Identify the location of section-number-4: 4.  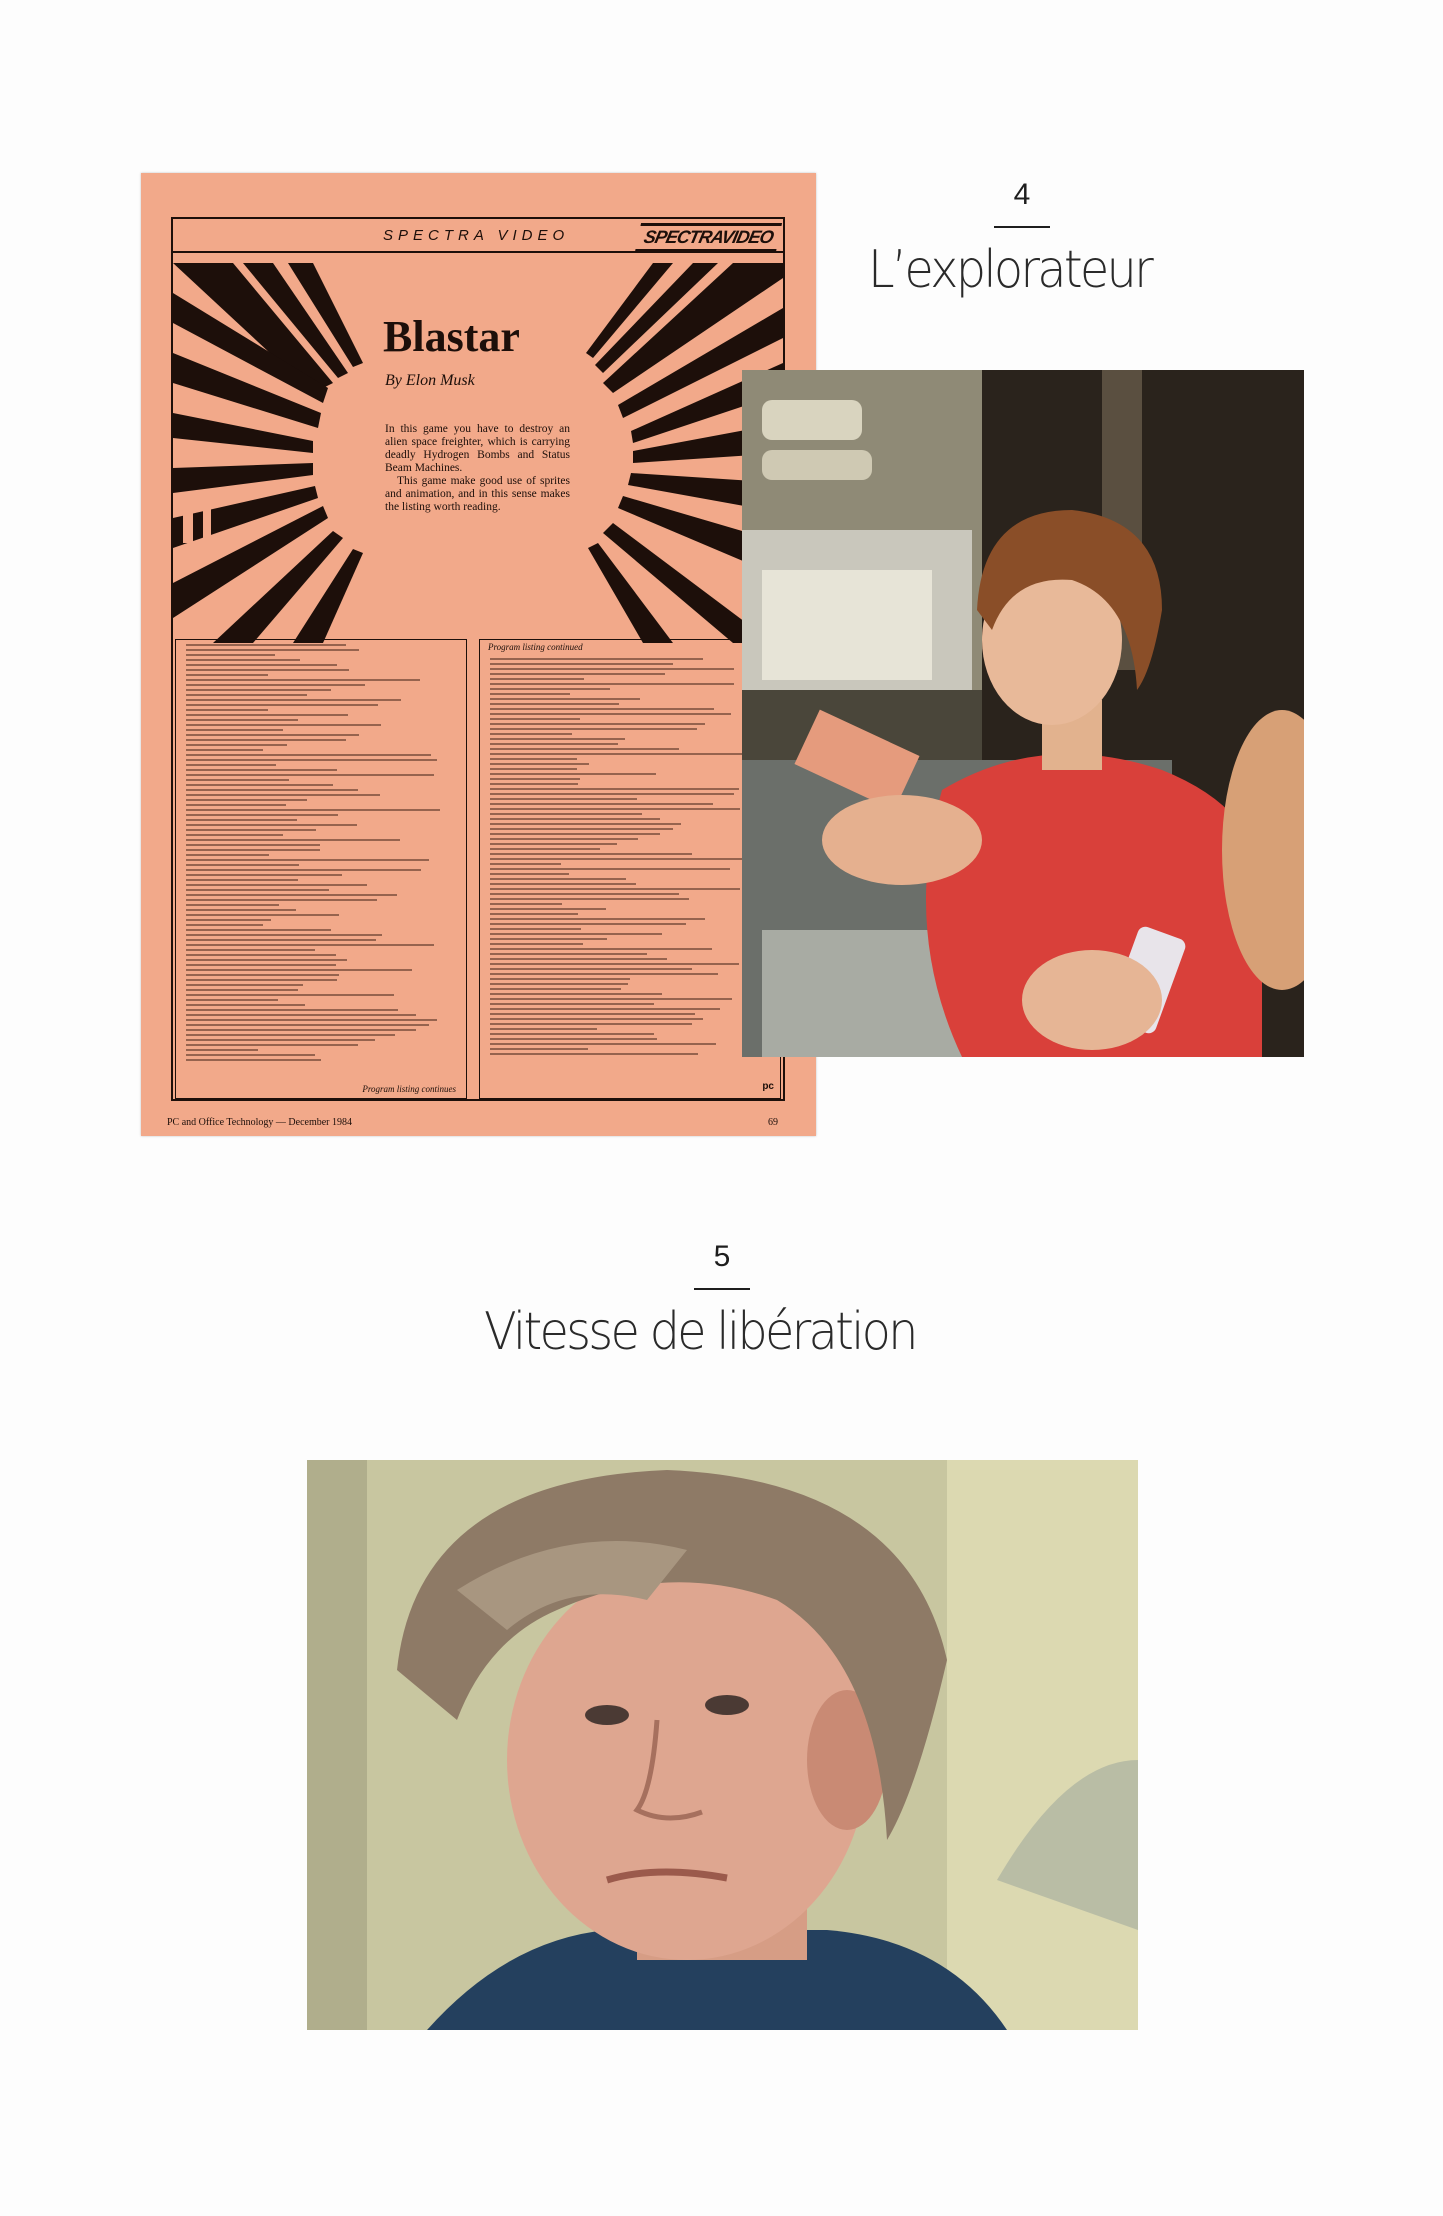
(1022, 194).